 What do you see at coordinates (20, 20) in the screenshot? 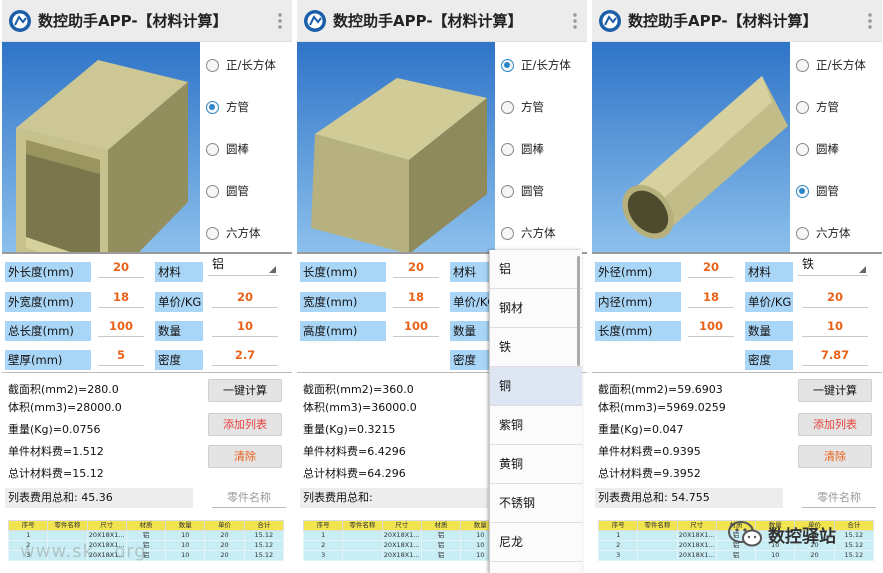
I see `app-logo-icon` at bounding box center [20, 20].